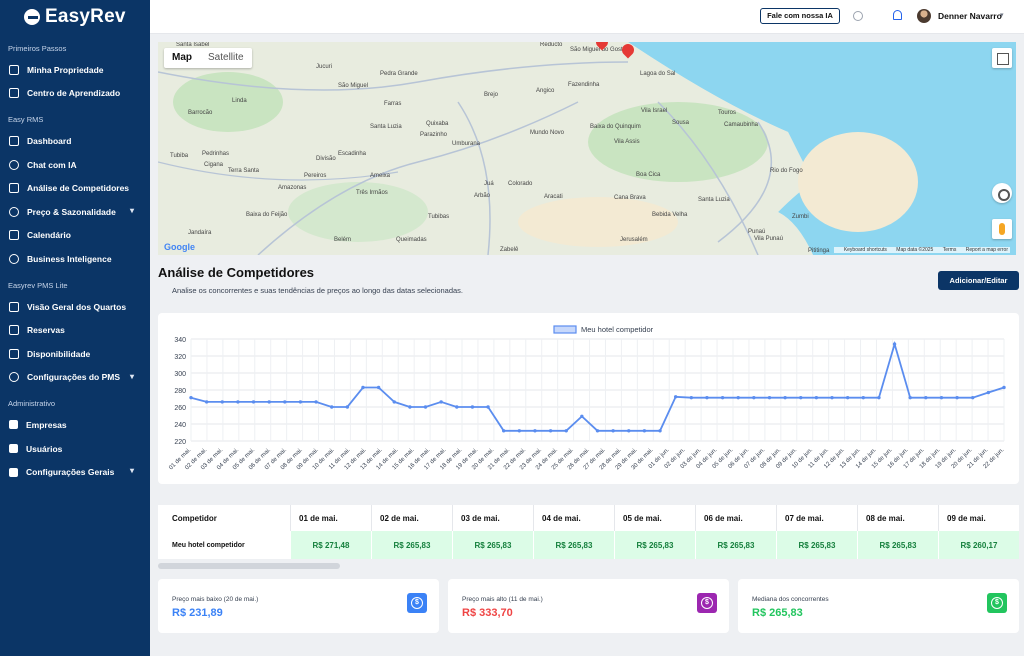 Image resolution: width=1024 pixels, height=656 pixels. I want to click on tab-satellite: Satellite, so click(226, 58).